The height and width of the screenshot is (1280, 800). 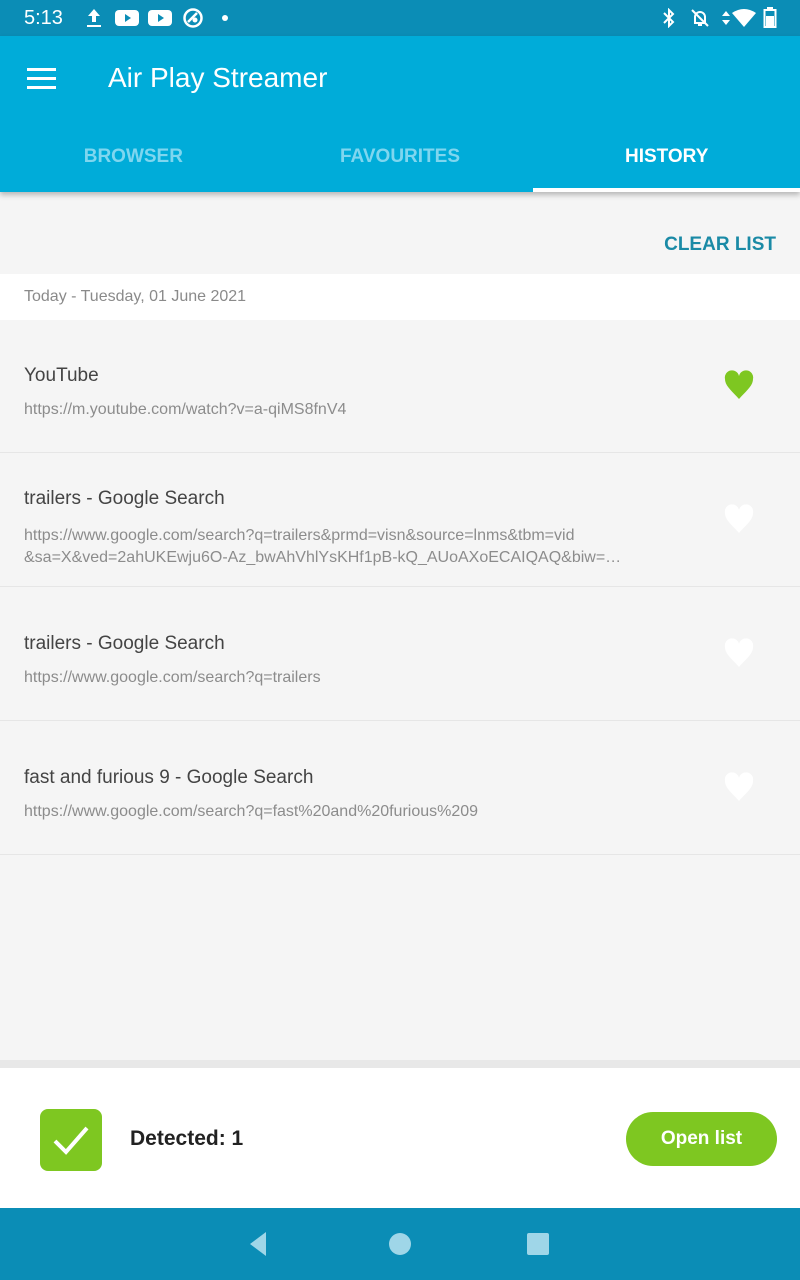 What do you see at coordinates (669, 18) in the screenshot?
I see `bluetooth-icon` at bounding box center [669, 18].